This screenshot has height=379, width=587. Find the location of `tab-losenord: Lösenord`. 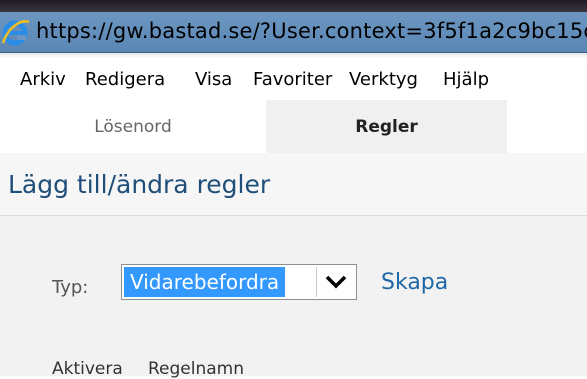

tab-losenord: Lösenord is located at coordinates (133, 126).